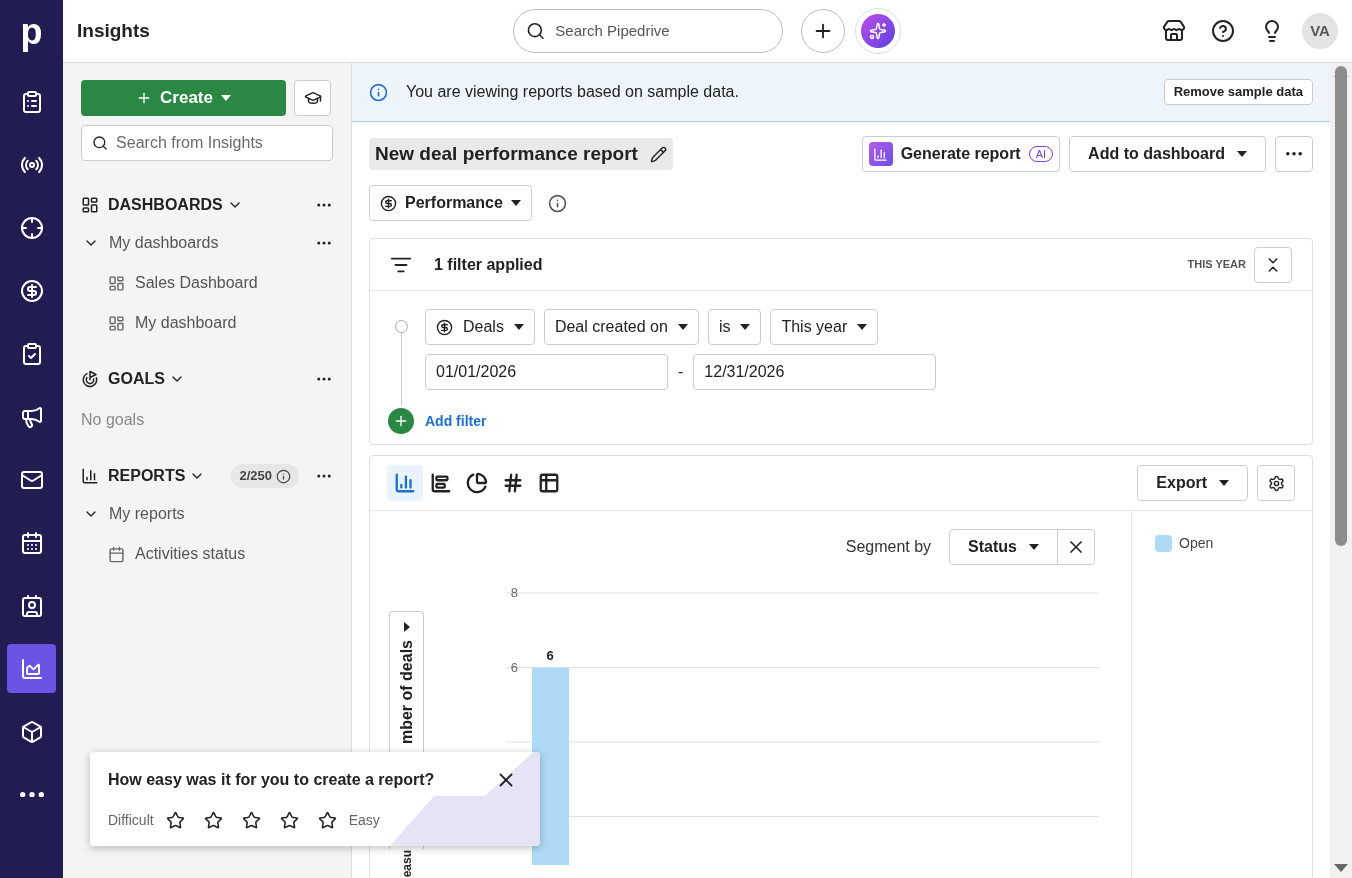 Image resolution: width=1352 pixels, height=878 pixels. I want to click on section-title: DASHBOARDS, so click(165, 205).